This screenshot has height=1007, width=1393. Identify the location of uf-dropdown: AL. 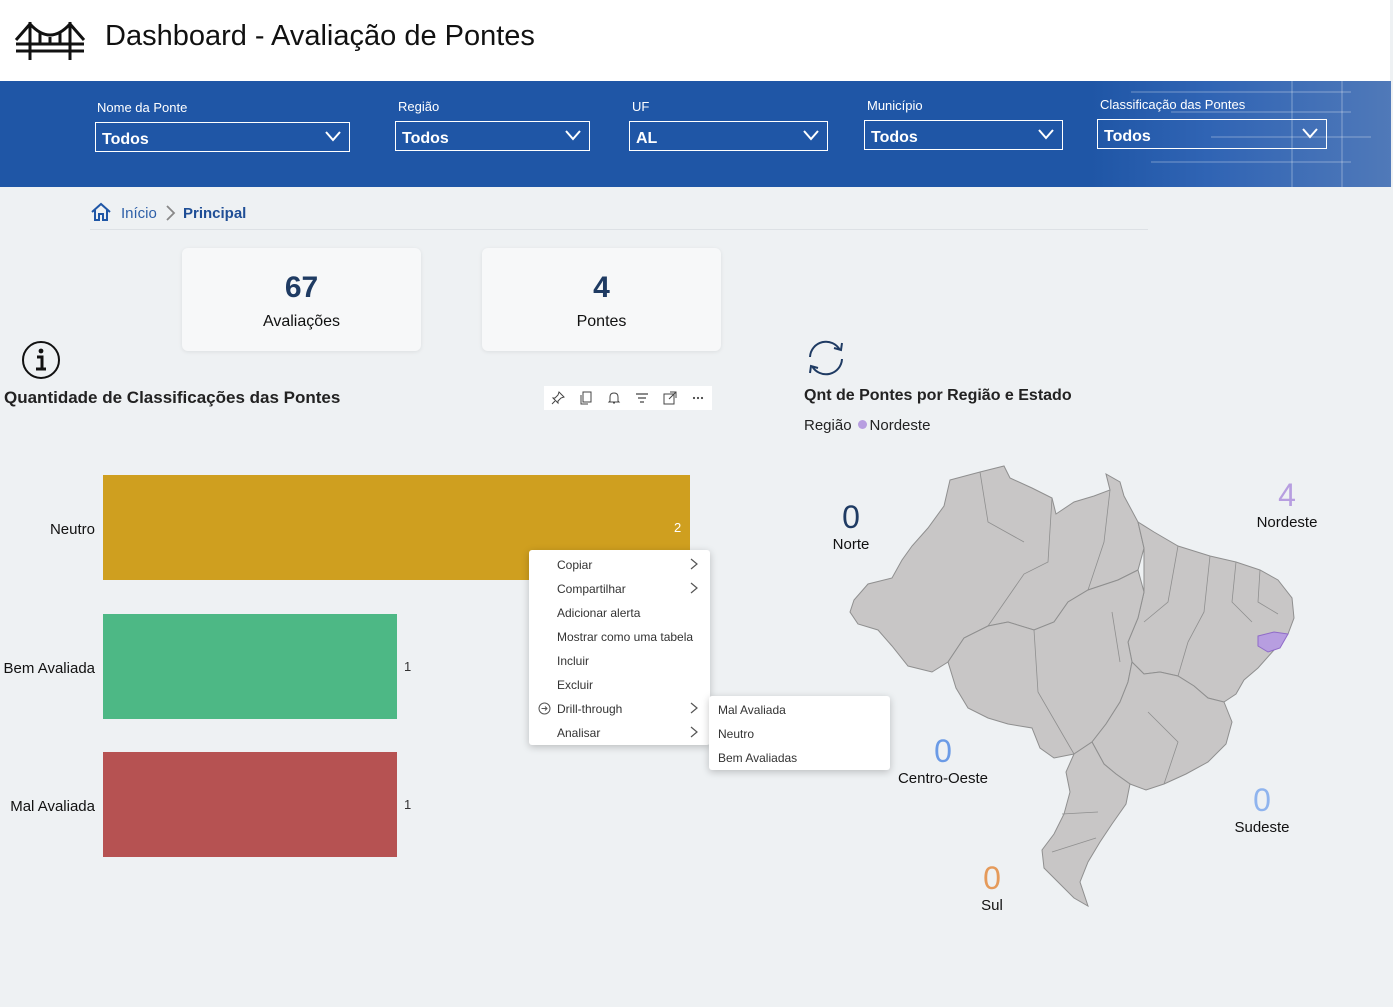
(728, 136).